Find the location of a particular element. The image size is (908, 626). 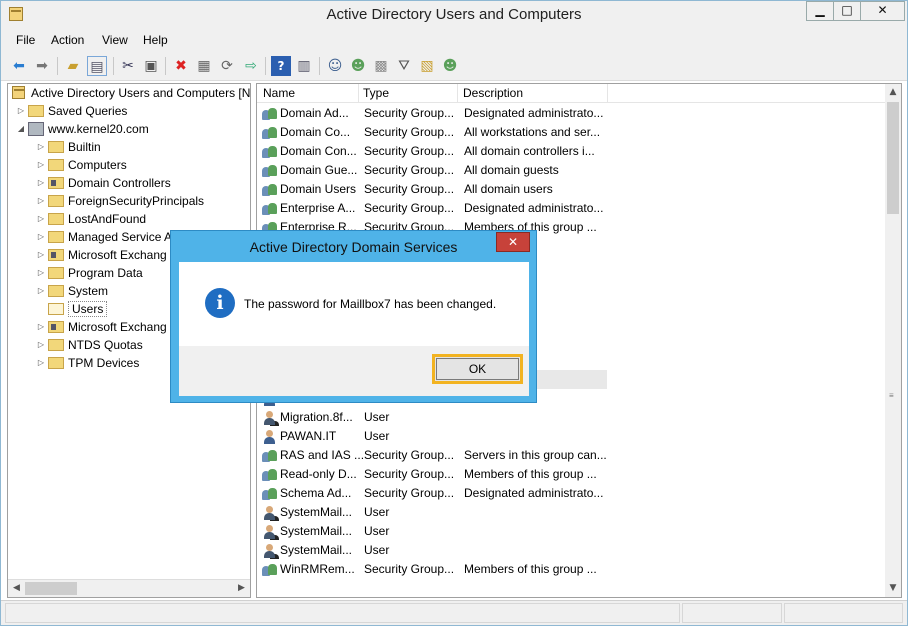

refresh-icon: ⟳ is located at coordinates (227, 66).